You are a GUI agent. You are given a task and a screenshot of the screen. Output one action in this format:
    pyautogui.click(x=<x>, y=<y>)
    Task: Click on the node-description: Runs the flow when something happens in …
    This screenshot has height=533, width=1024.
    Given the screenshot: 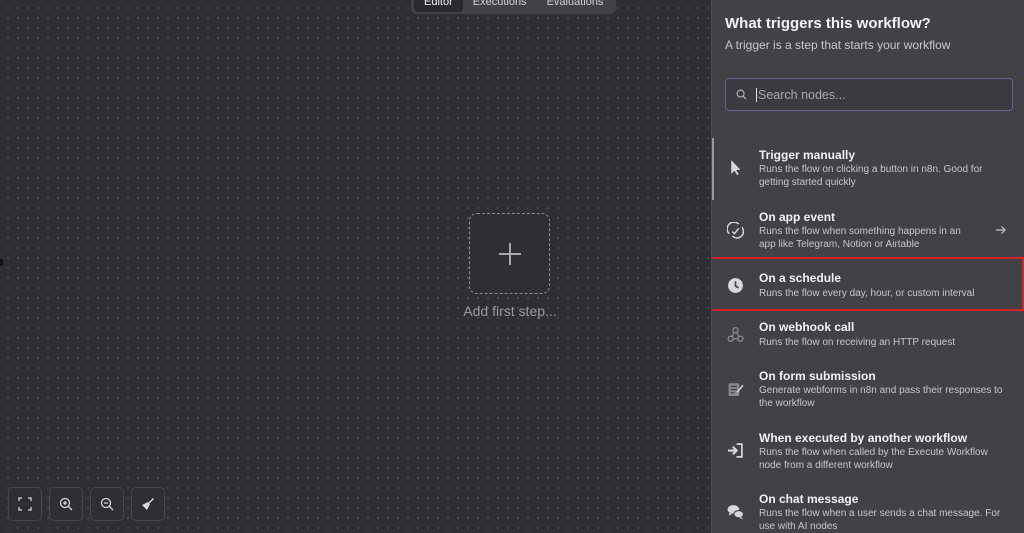 What is the action you would take?
    pyautogui.click(x=860, y=238)
    